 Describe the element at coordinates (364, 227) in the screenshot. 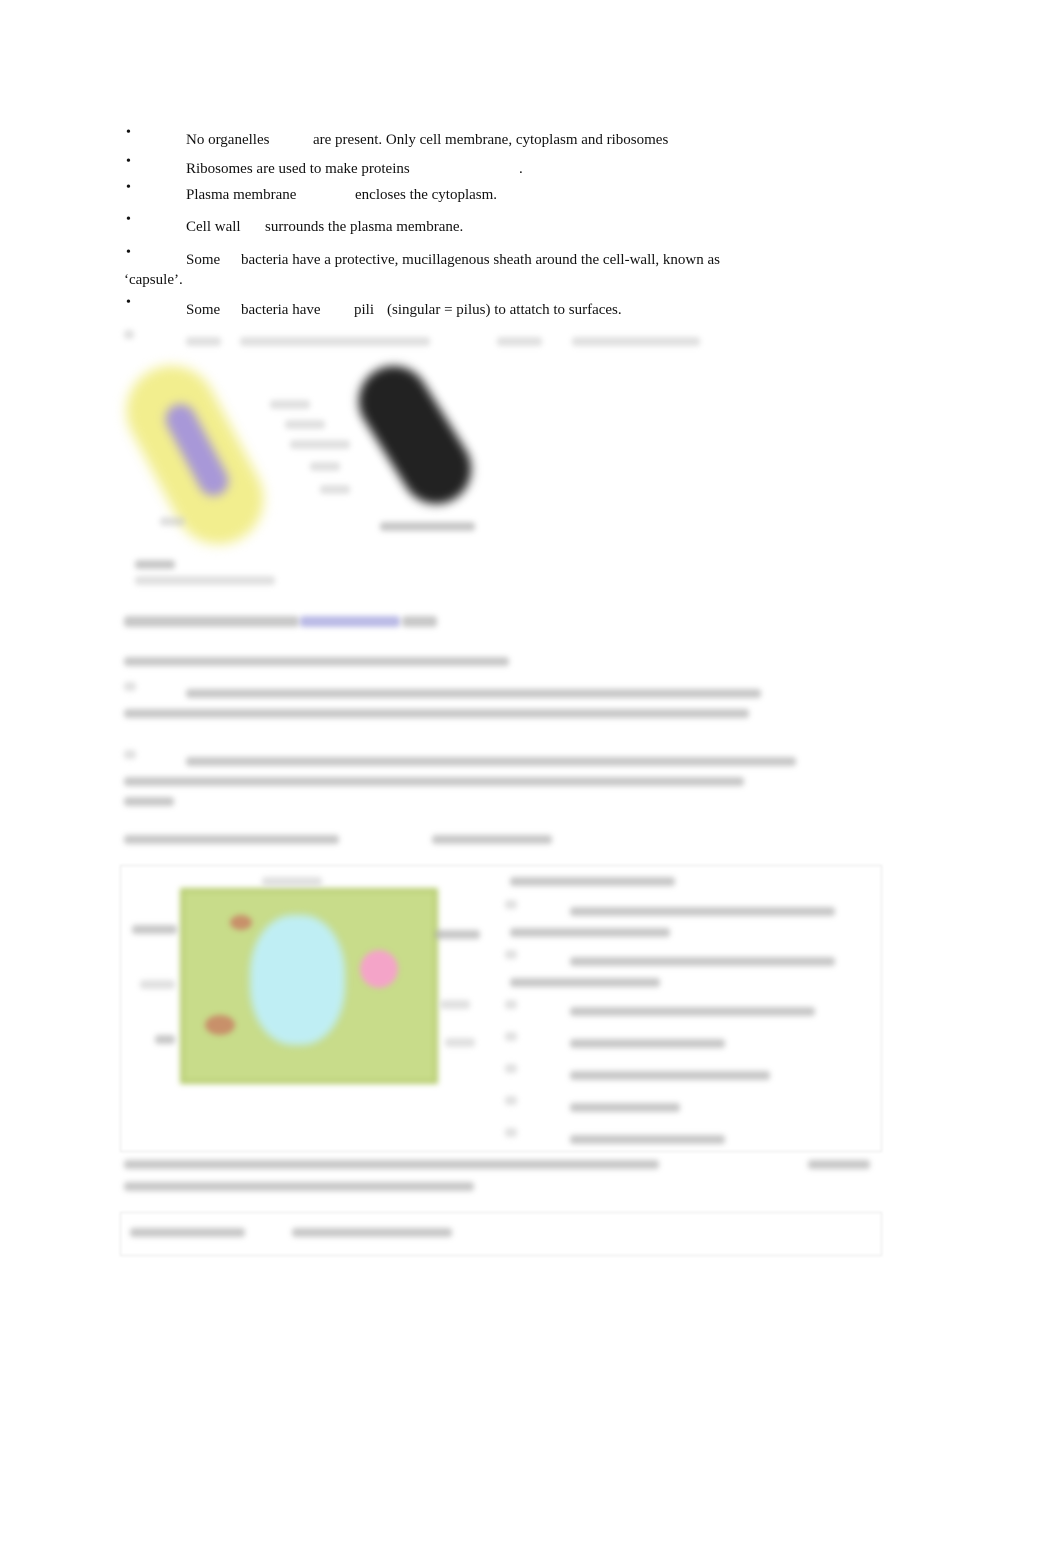

I see `bullet-text: surrounds the plasma membrane.` at that location.